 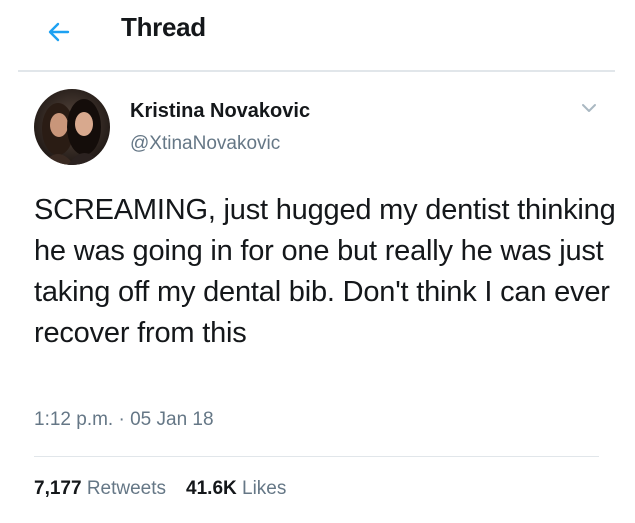 What do you see at coordinates (124, 420) in the screenshot?
I see `tweet-timestamp: 1:12 p.m. · 05 Jan 18` at bounding box center [124, 420].